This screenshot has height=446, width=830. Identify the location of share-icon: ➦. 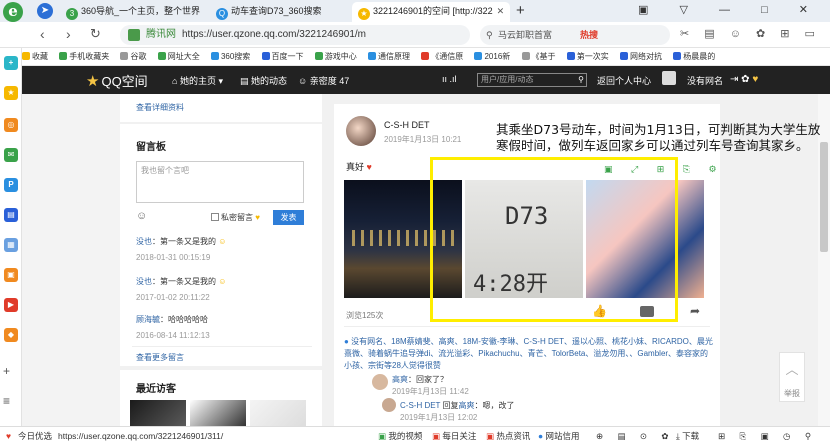
(695, 311).